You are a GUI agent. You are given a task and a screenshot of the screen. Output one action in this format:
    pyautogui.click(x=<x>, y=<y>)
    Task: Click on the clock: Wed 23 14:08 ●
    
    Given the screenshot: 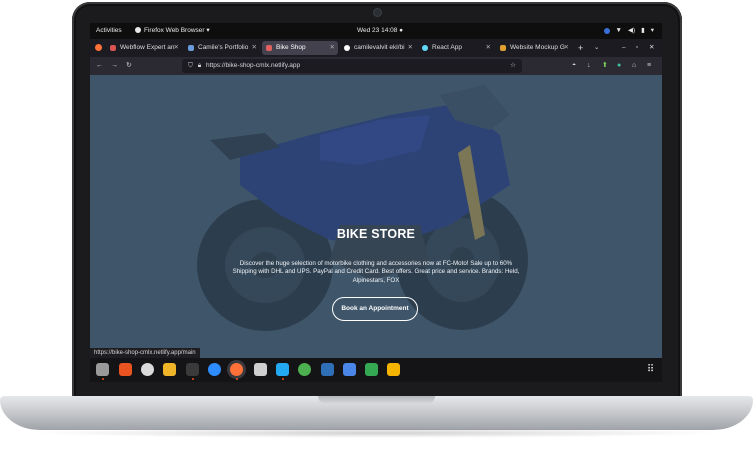 What is the action you would take?
    pyautogui.click(x=380, y=31)
    